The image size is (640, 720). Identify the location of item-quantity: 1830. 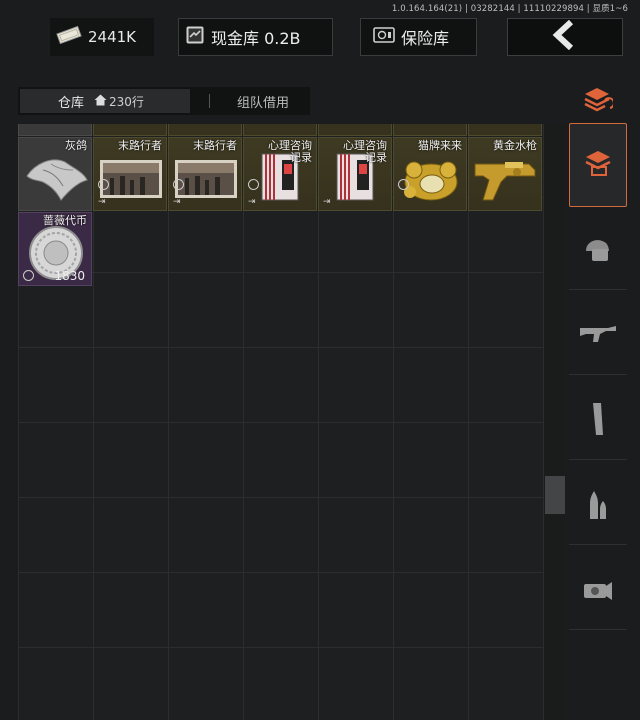
(69, 276).